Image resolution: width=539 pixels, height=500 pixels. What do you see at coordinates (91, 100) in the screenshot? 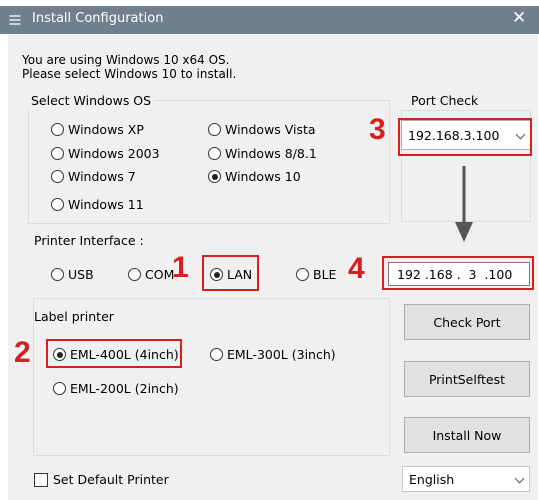
I see `os-group-legend: Select Windows OS` at bounding box center [91, 100].